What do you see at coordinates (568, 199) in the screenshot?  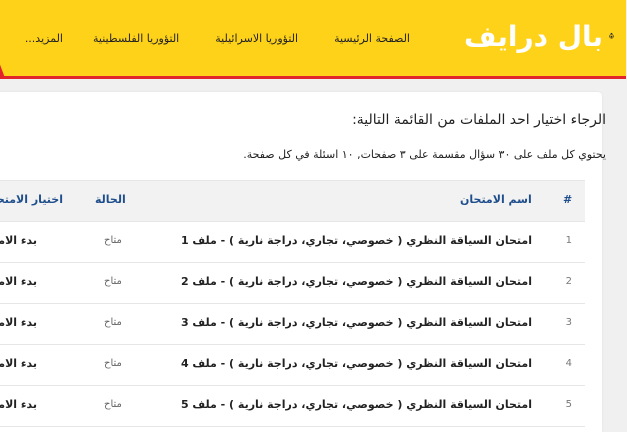 I see `column-header-number: #` at bounding box center [568, 199].